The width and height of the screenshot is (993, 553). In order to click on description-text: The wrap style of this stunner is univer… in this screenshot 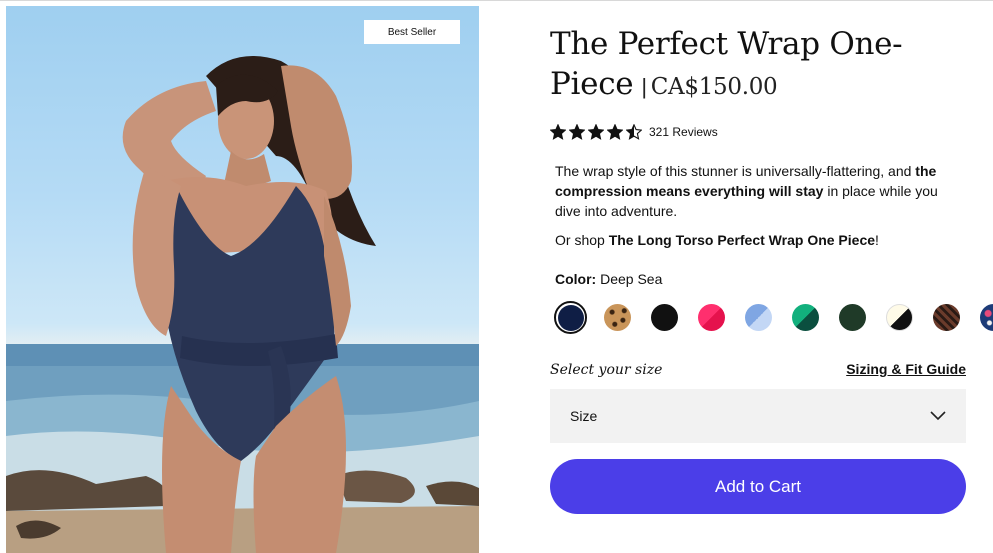, I will do `click(735, 171)`.